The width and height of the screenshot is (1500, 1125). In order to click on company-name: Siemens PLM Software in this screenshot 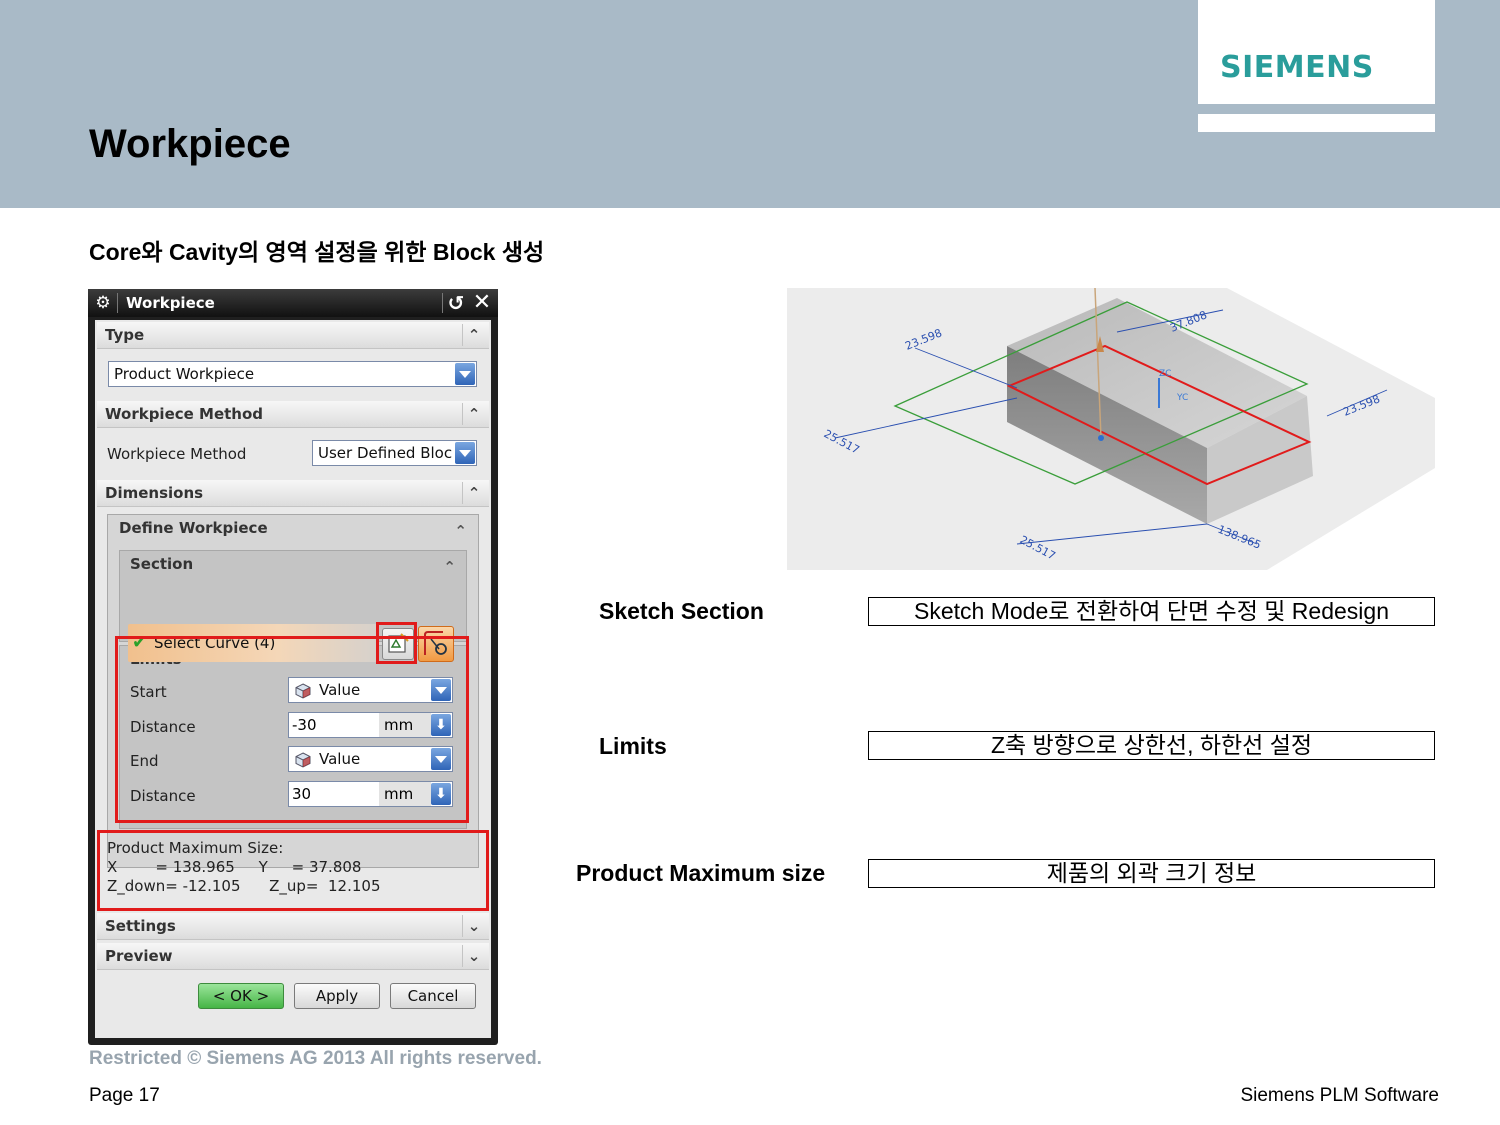, I will do `click(1339, 1095)`.